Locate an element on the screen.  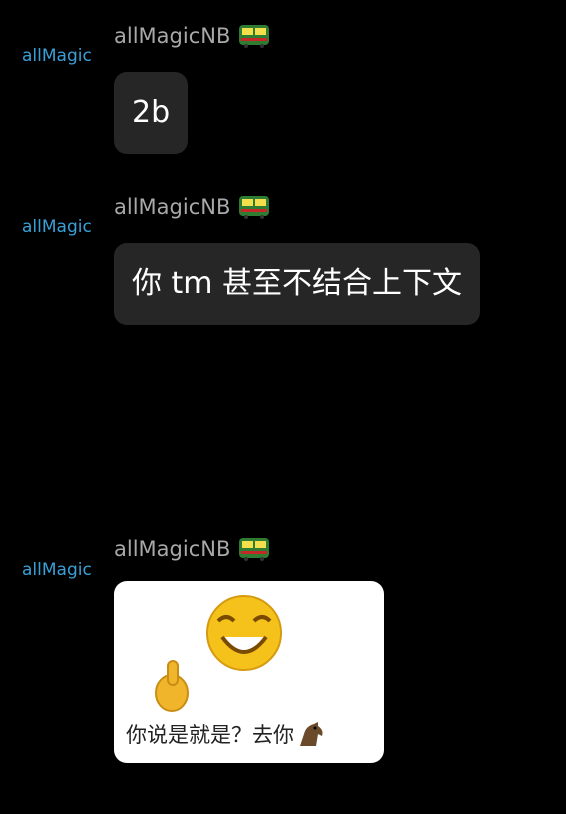
sticker-image: 你说是就是？去你 is located at coordinates (249, 672).